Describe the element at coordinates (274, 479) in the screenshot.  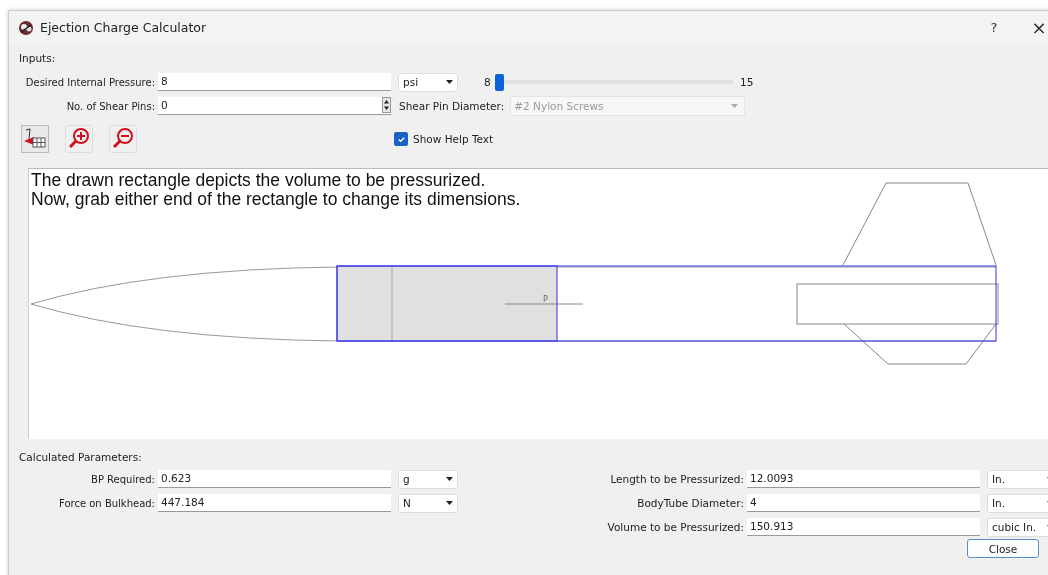
I see `output-field: 0.623` at that location.